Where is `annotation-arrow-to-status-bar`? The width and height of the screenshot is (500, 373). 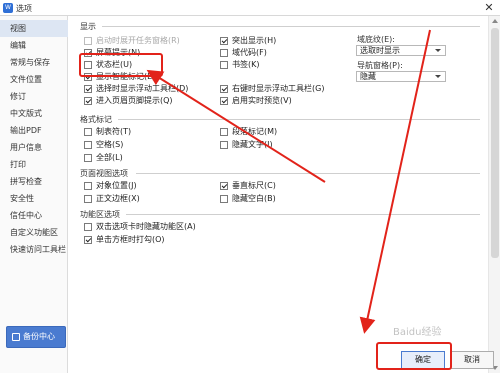
annotation-arrow-to-status-bar is located at coordinates (236, 126).